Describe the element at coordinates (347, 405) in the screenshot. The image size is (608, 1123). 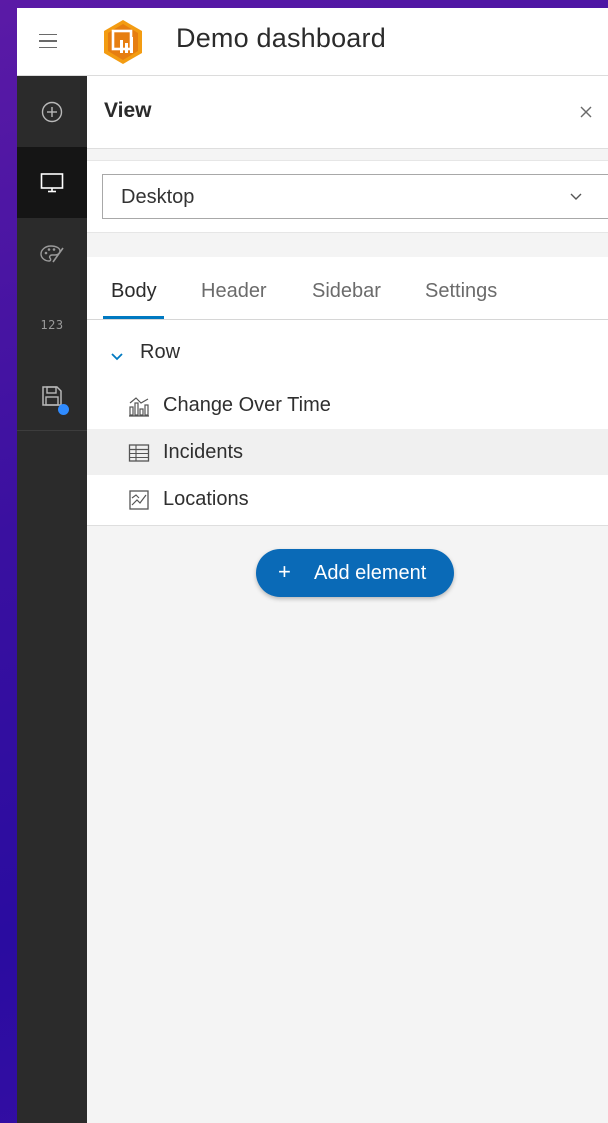
I see `tree-item-change-over-time: Change Over Time` at that location.